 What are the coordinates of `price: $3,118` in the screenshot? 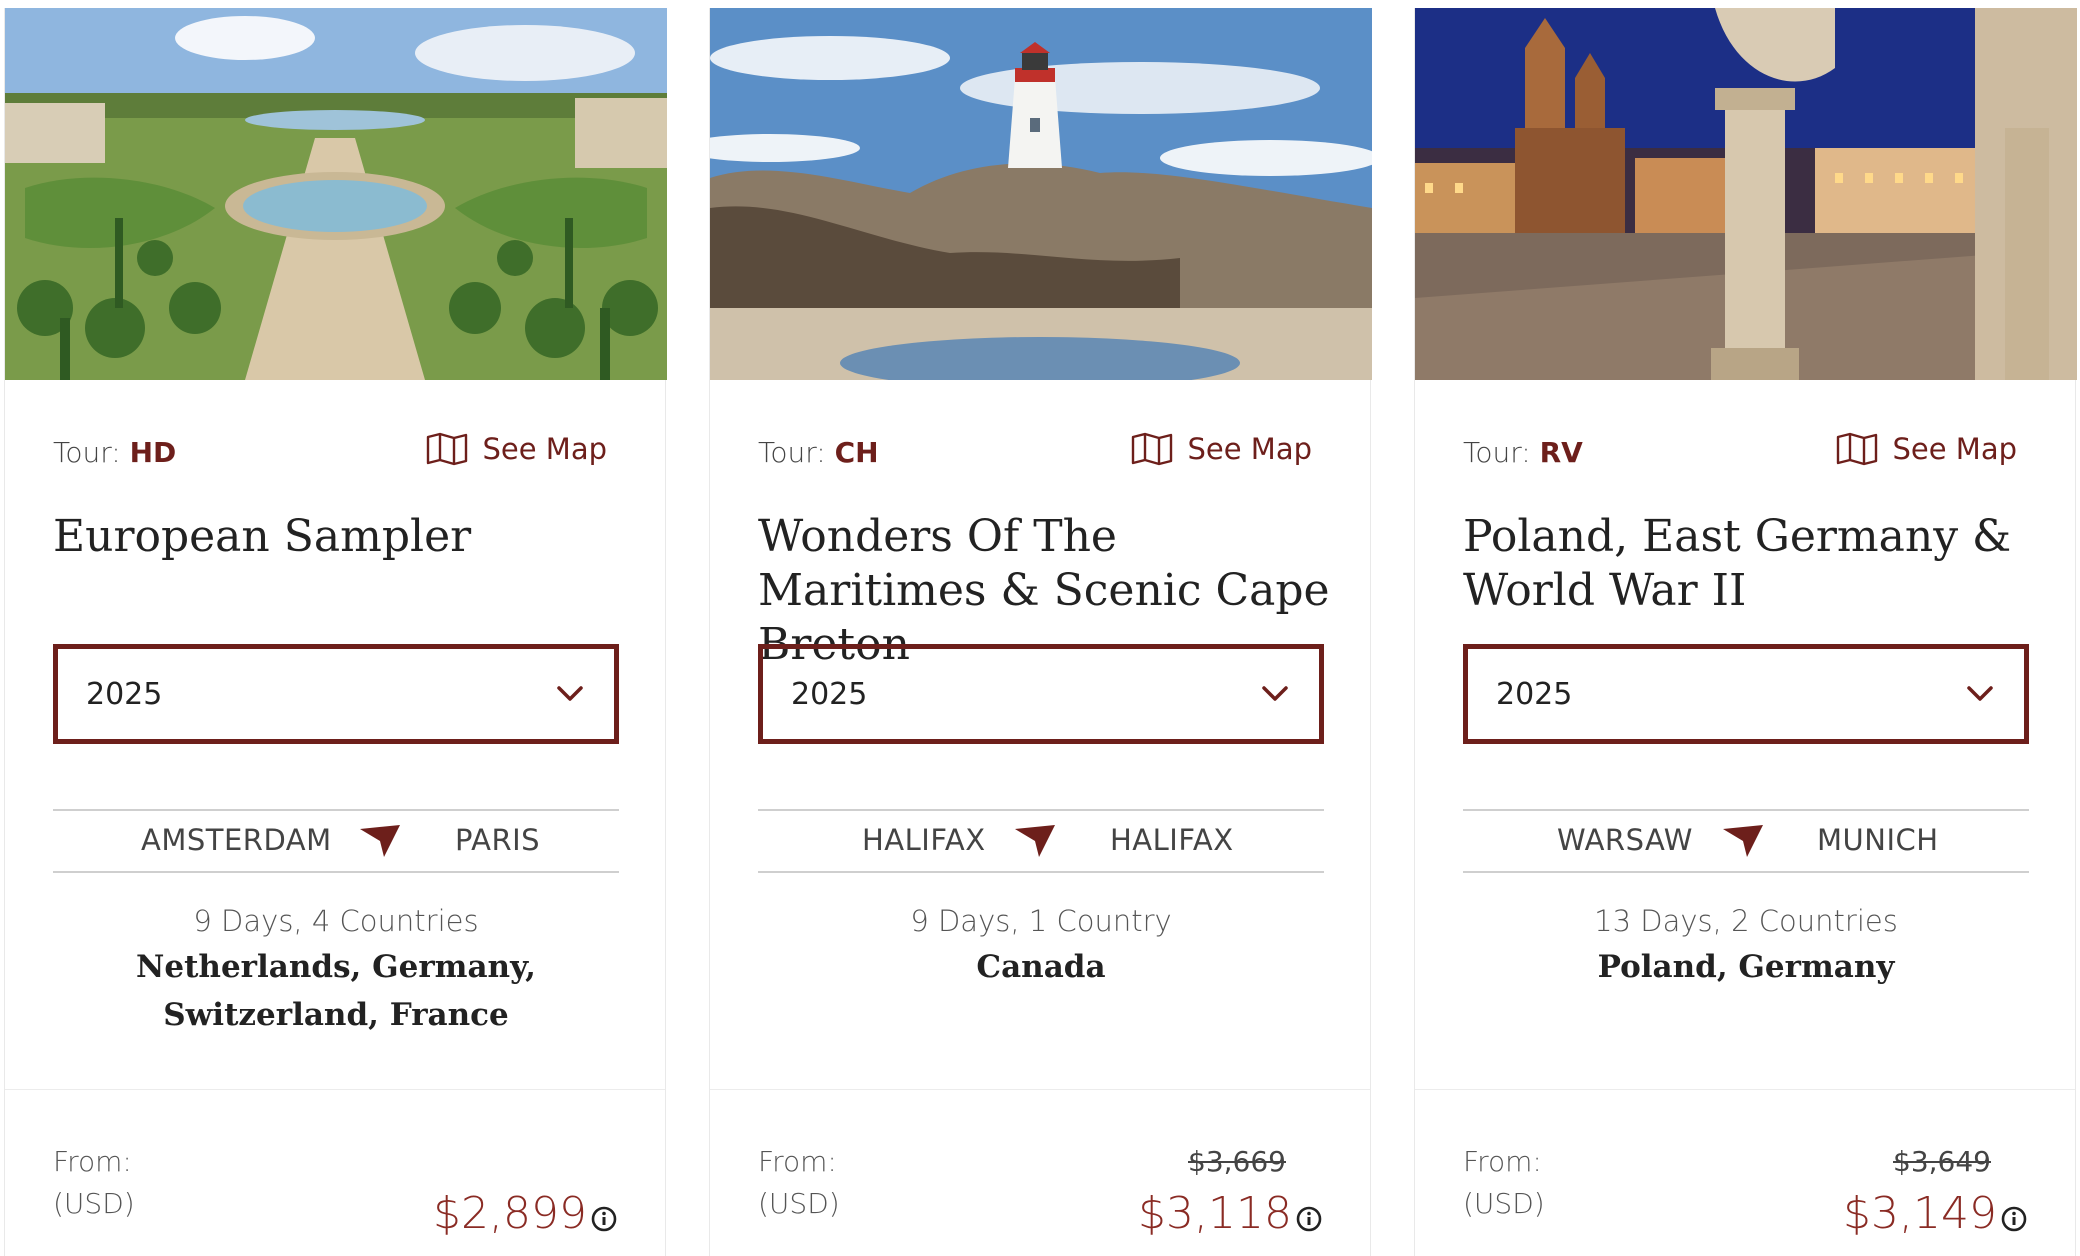 It's located at (1215, 1213).